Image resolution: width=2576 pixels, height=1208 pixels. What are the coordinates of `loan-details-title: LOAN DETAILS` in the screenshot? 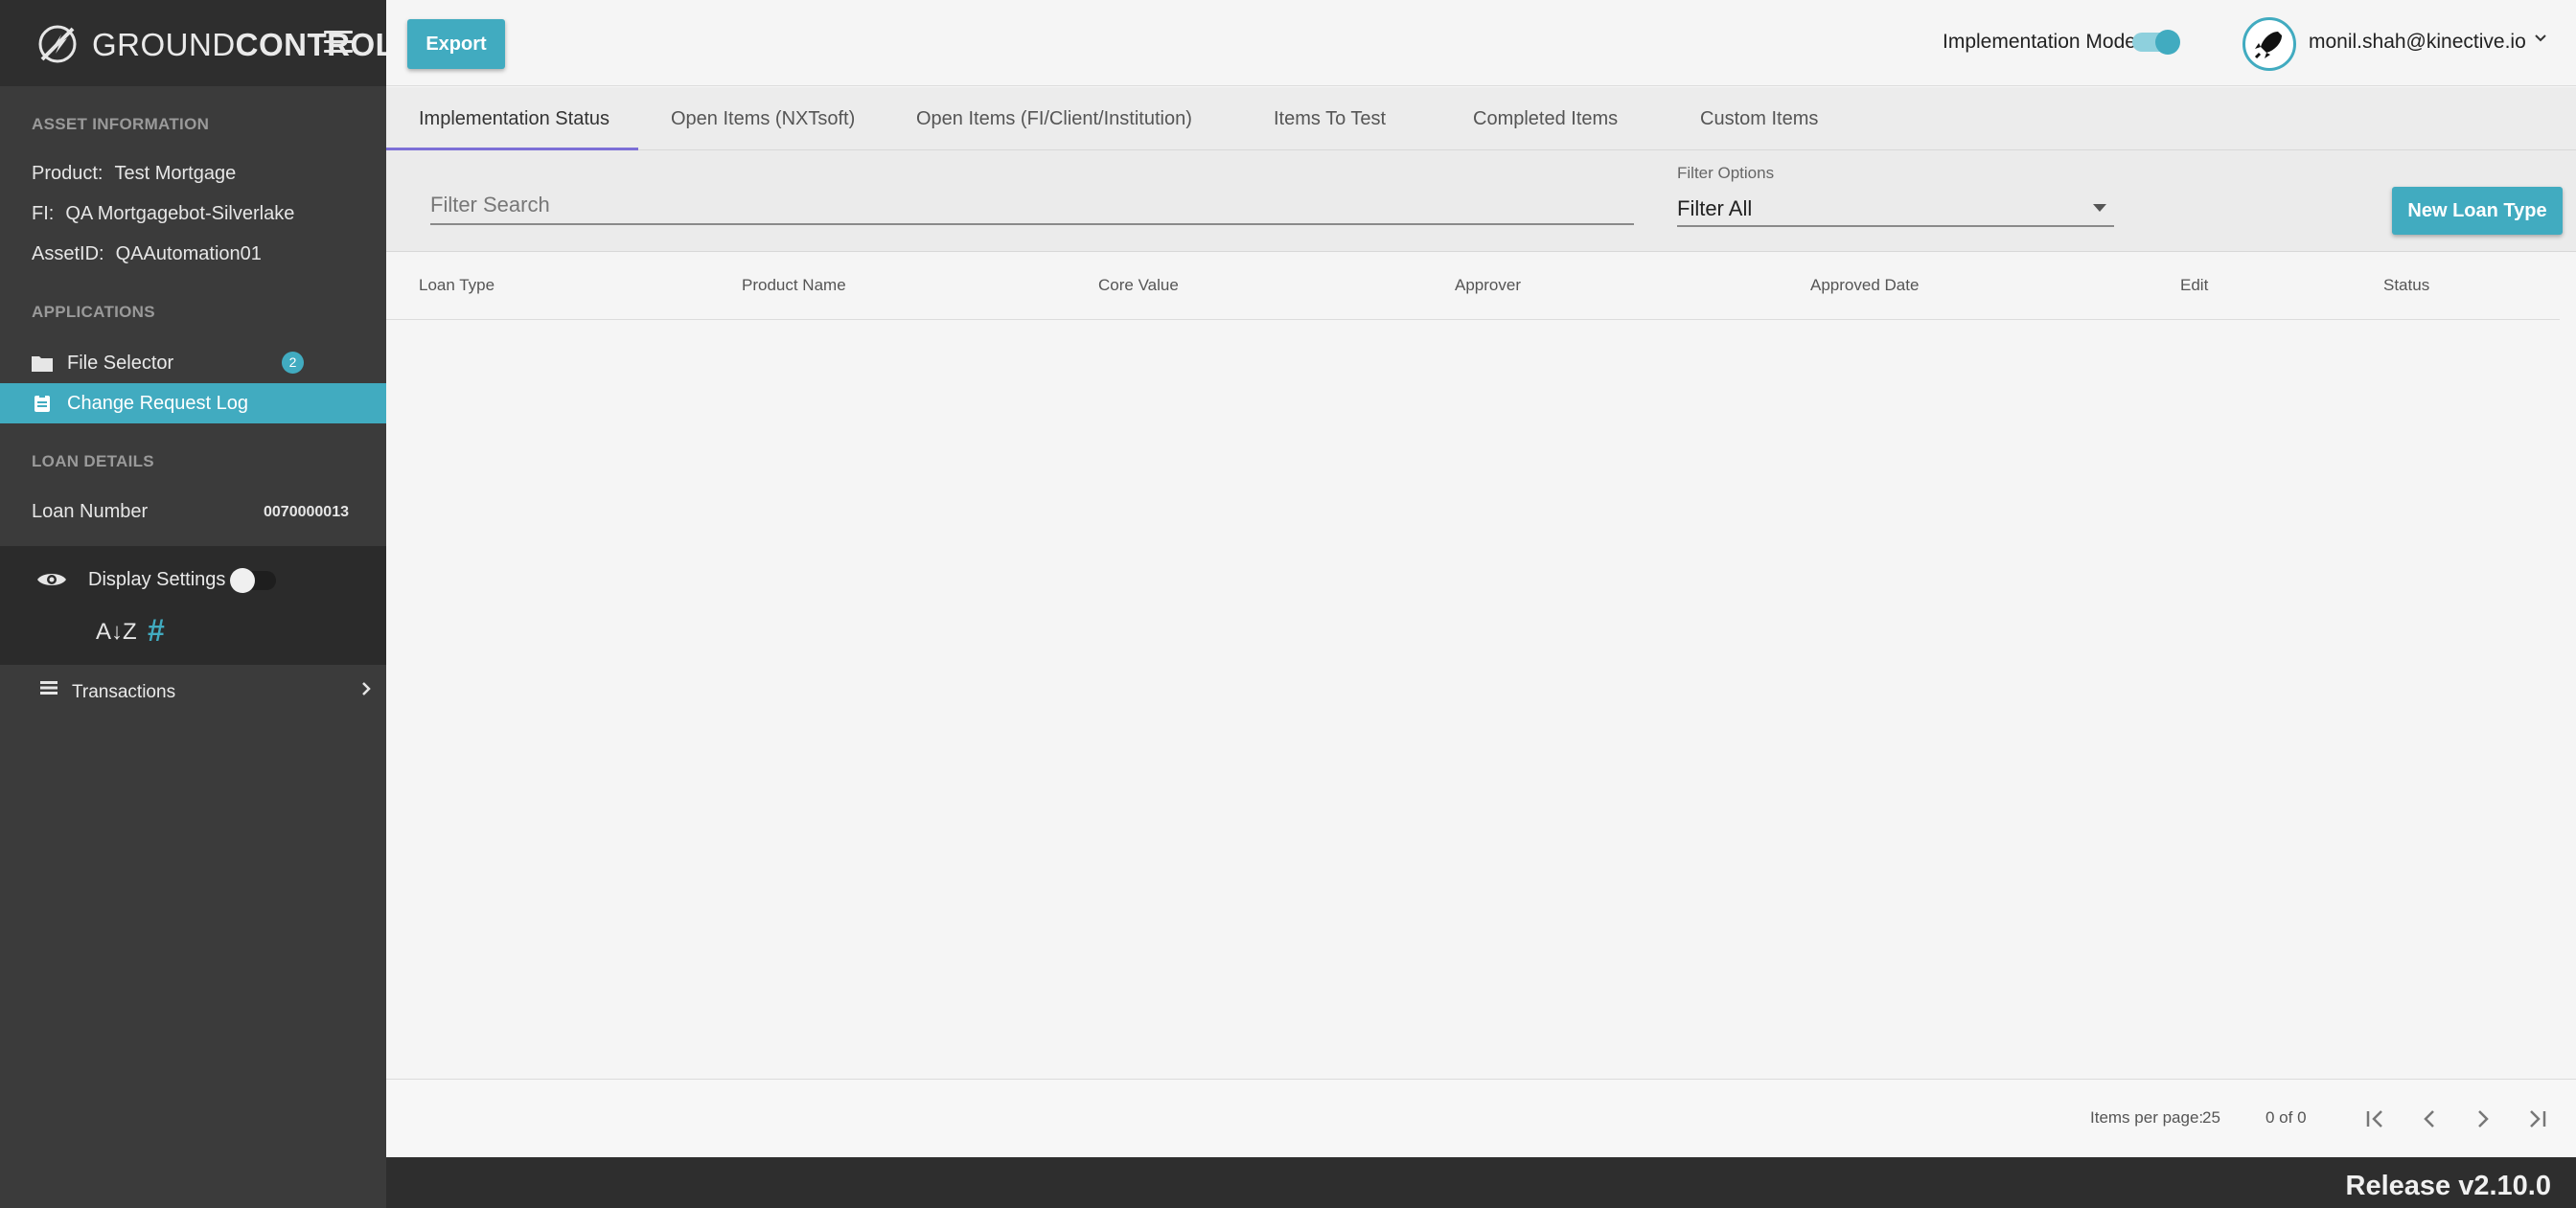 It's located at (93, 461).